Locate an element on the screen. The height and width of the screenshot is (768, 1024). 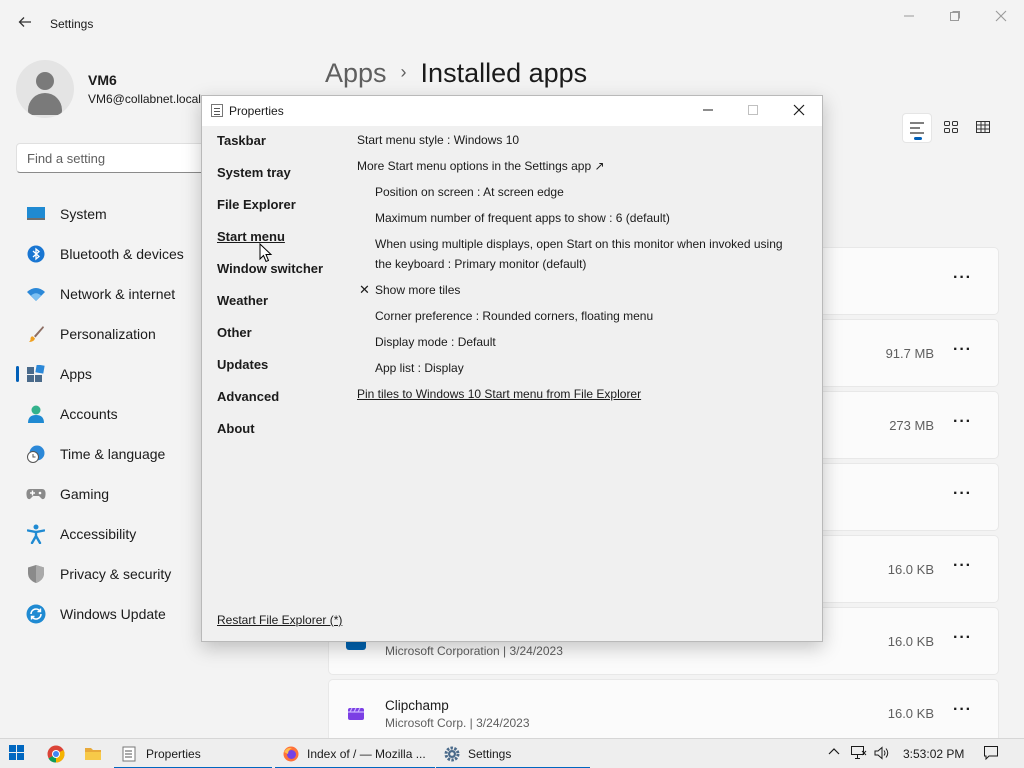
tab-taskbar: Taskbar is located at coordinates (270, 148).